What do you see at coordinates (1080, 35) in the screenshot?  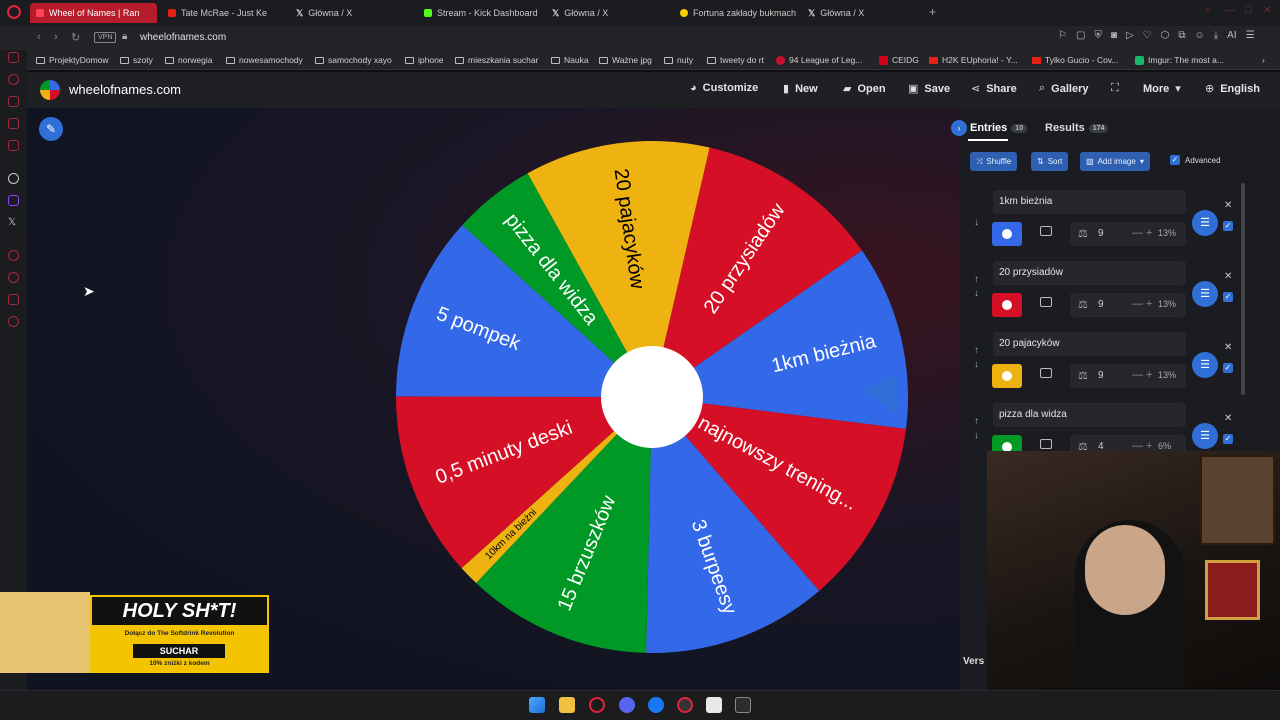 I see `snapshot-icon: ▢` at bounding box center [1080, 35].